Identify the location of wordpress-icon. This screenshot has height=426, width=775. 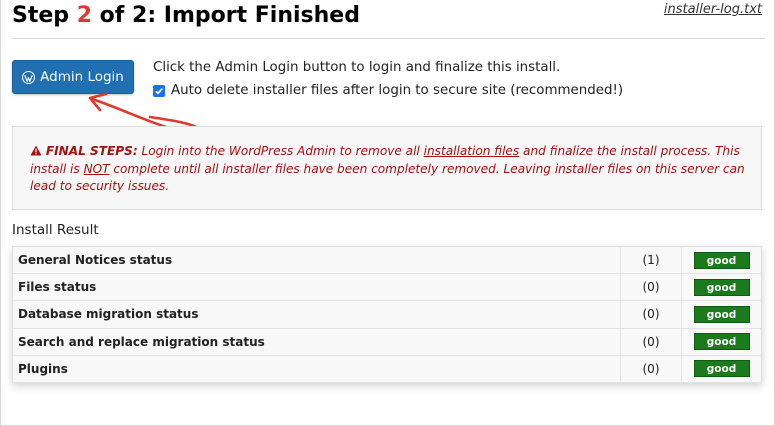
(29, 77).